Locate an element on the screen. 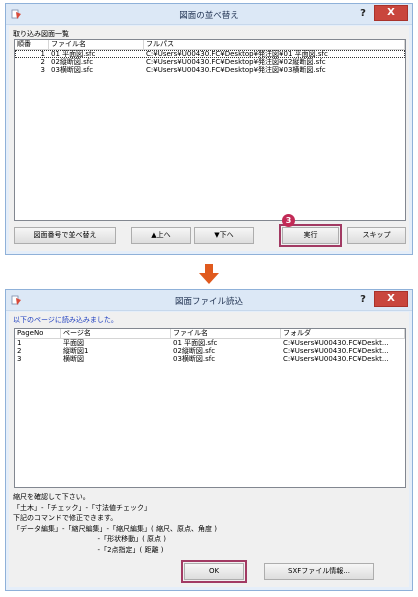 This screenshot has height=597, width=418. group-label: 取り込み図面一覧 is located at coordinates (41, 34).